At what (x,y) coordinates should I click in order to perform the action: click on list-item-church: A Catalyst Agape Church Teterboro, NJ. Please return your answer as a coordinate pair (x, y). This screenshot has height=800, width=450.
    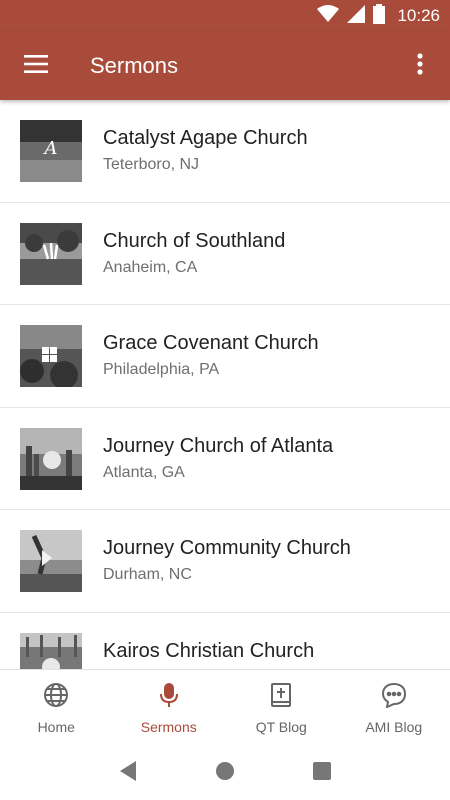
    Looking at the image, I should click on (225, 151).